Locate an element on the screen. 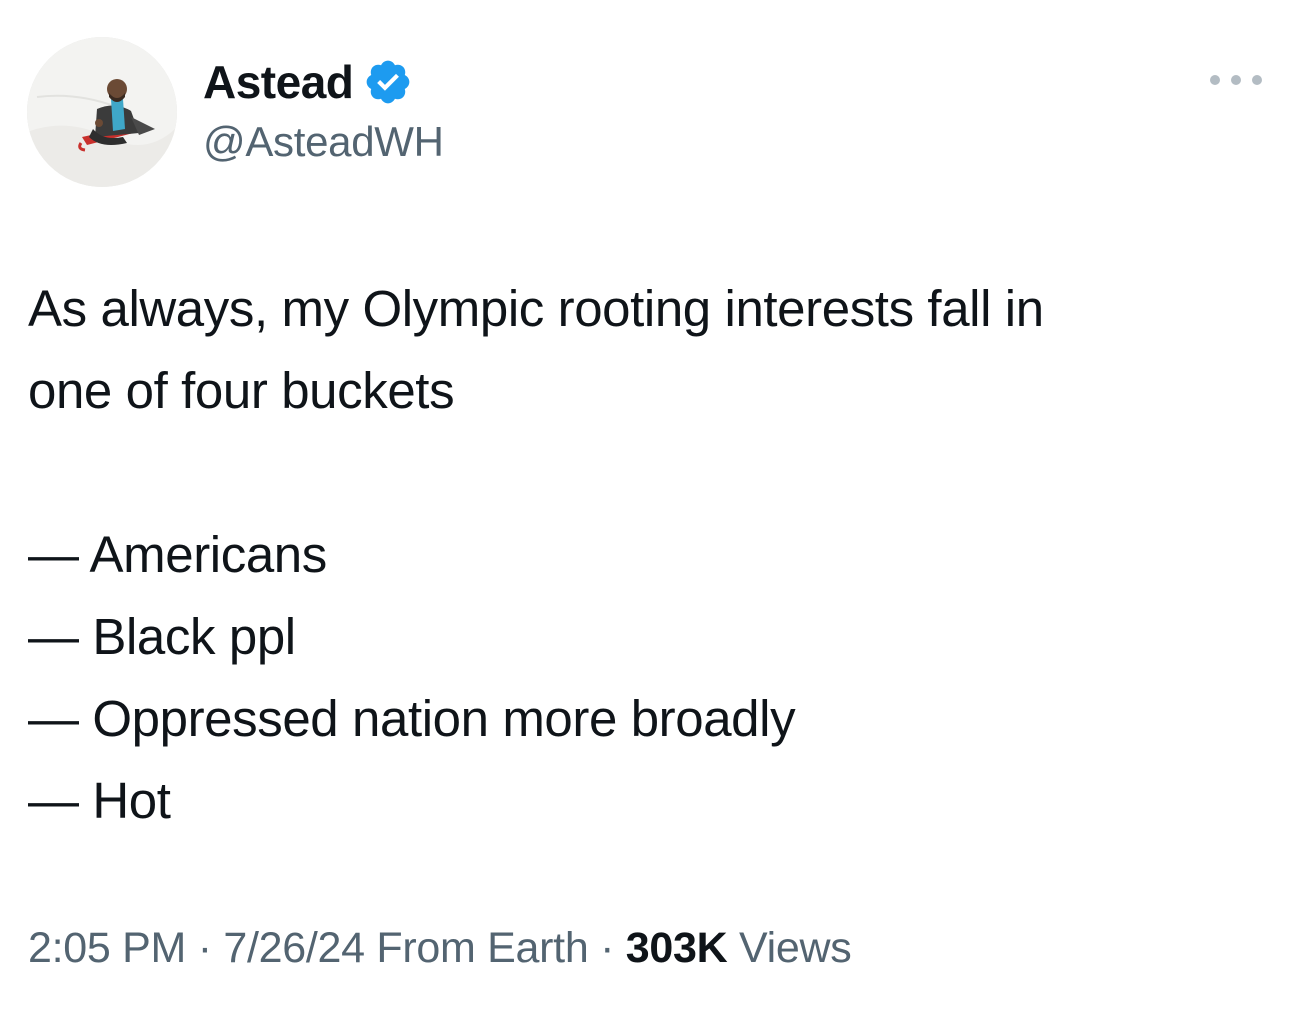 The image size is (1290, 1016). avatar is located at coordinates (102, 112).